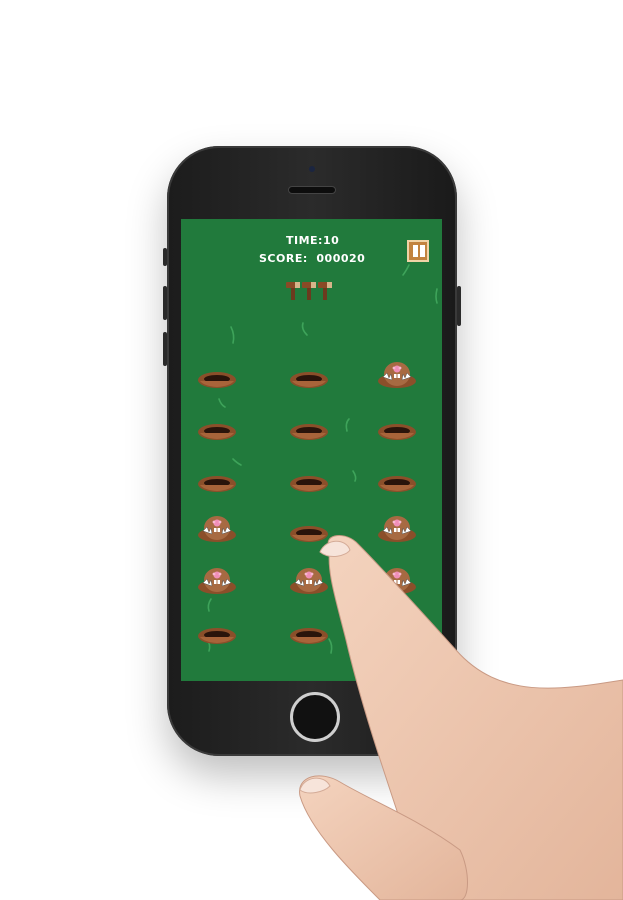 This screenshot has width=623, height=900. What do you see at coordinates (459, 306) in the screenshot?
I see `power-button` at bounding box center [459, 306].